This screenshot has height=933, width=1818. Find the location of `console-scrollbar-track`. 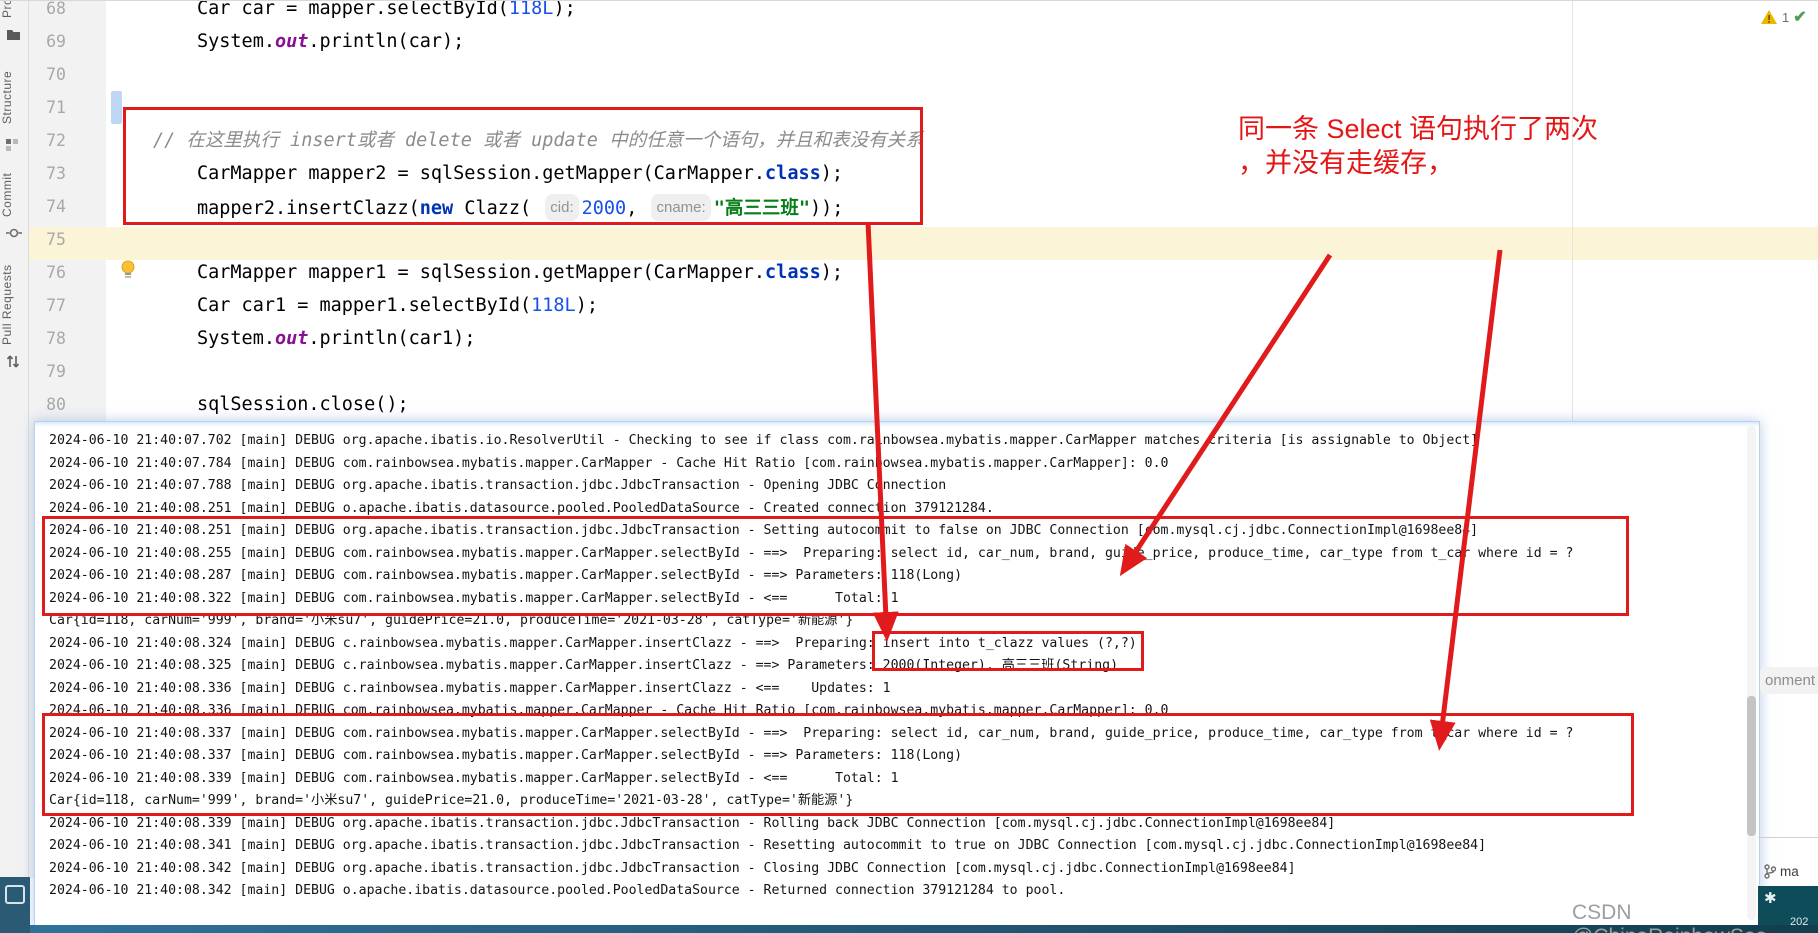

console-scrollbar-track is located at coordinates (1751, 673).